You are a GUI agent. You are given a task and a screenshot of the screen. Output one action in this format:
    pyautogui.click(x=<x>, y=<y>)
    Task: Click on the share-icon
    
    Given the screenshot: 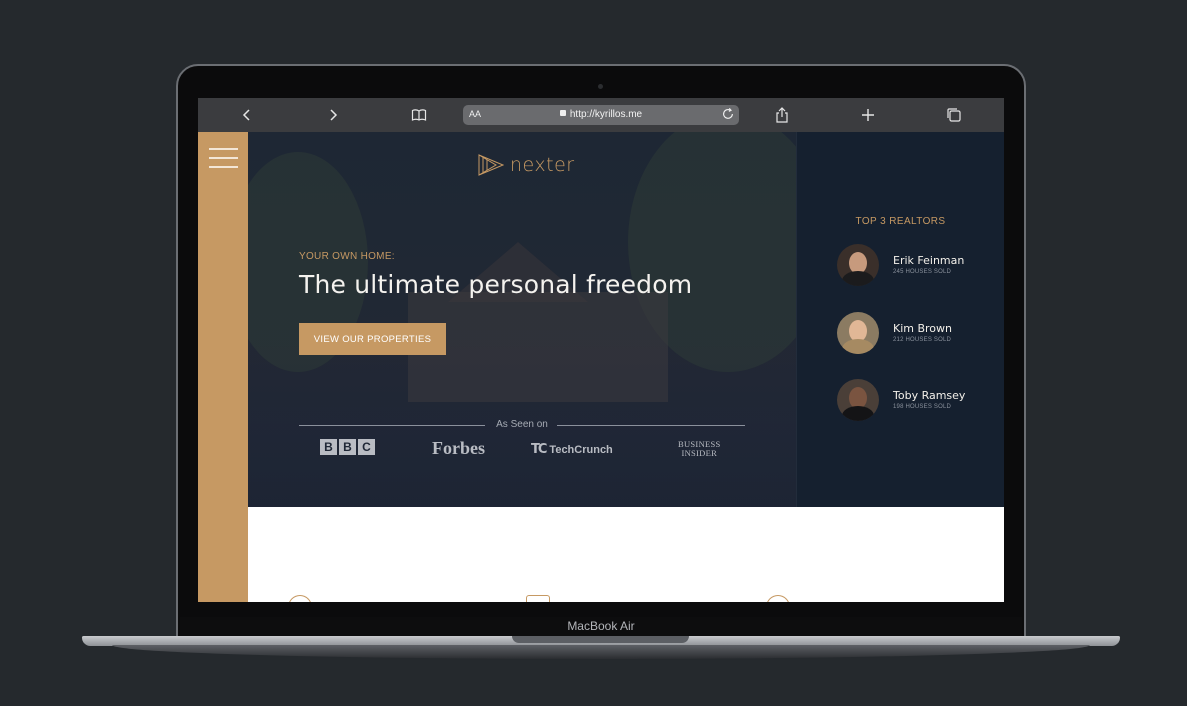 What is the action you would take?
    pyautogui.click(x=782, y=115)
    